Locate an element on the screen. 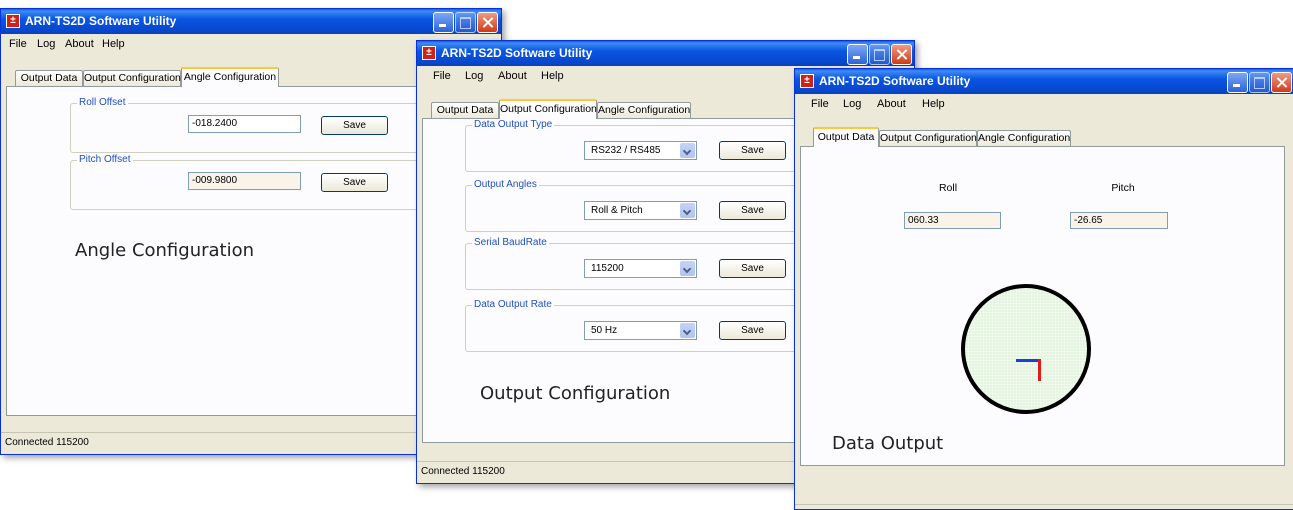 The image size is (1293, 510). save-data-output-type-button: Save is located at coordinates (752, 150).